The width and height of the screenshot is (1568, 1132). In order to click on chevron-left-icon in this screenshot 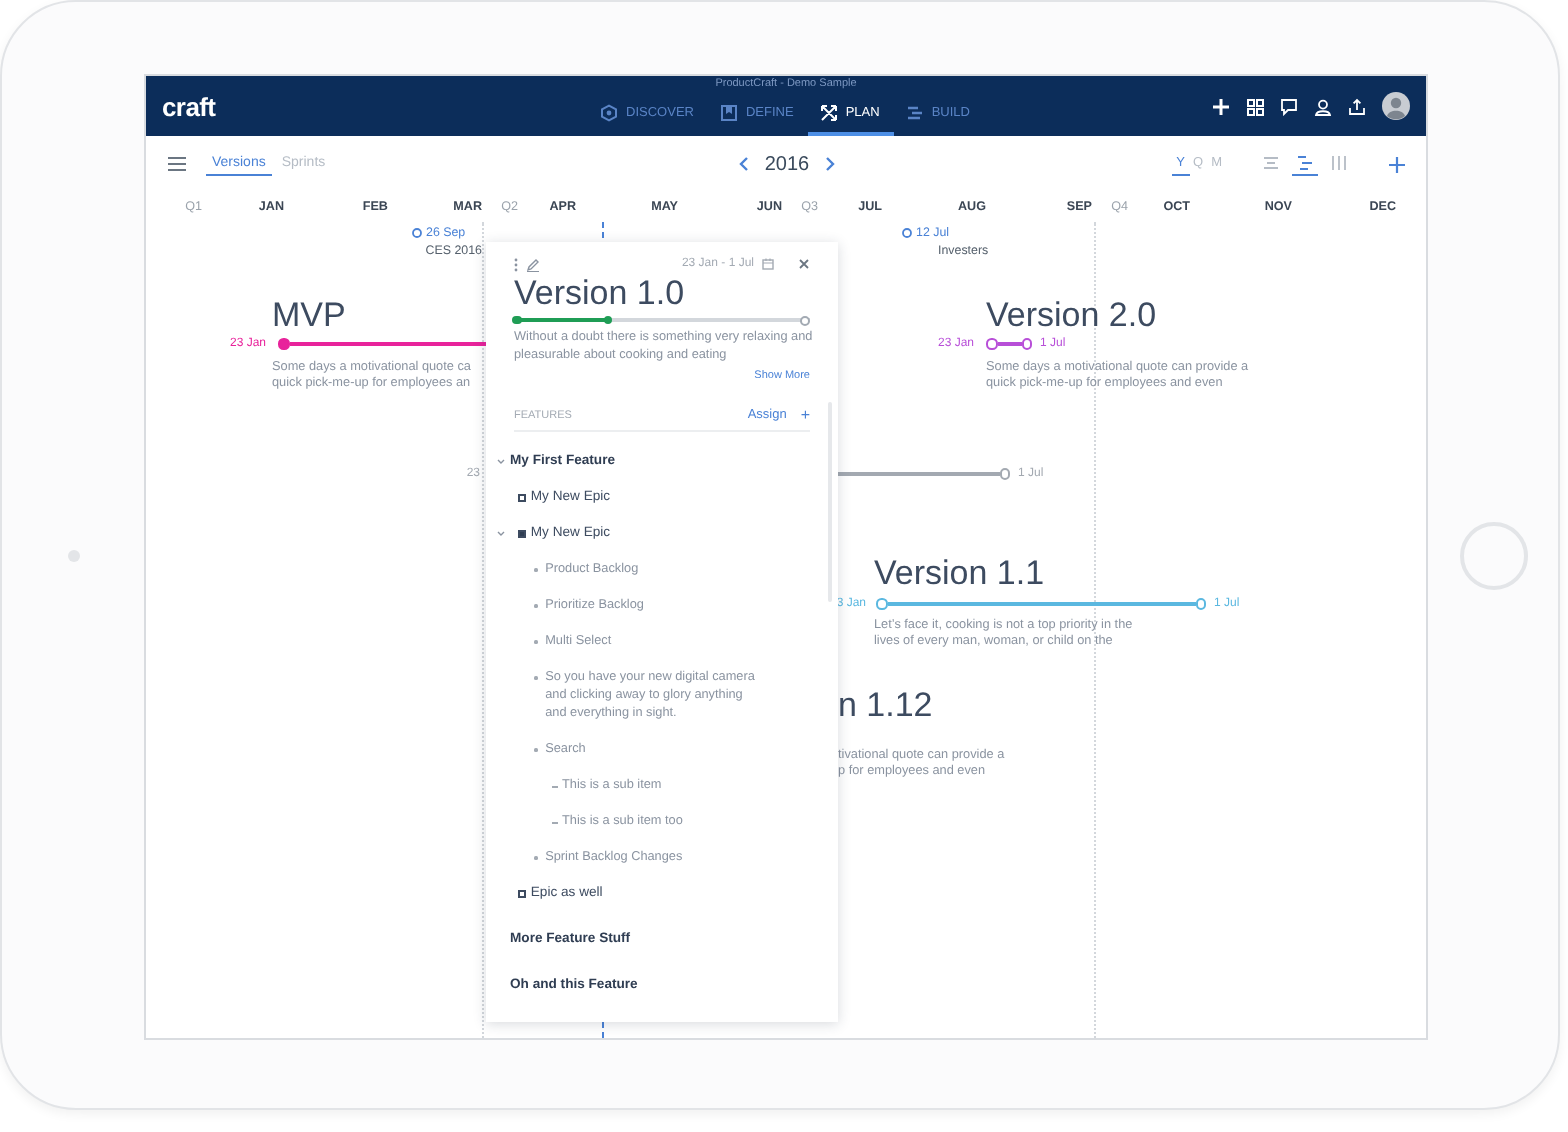, I will do `click(744, 164)`.